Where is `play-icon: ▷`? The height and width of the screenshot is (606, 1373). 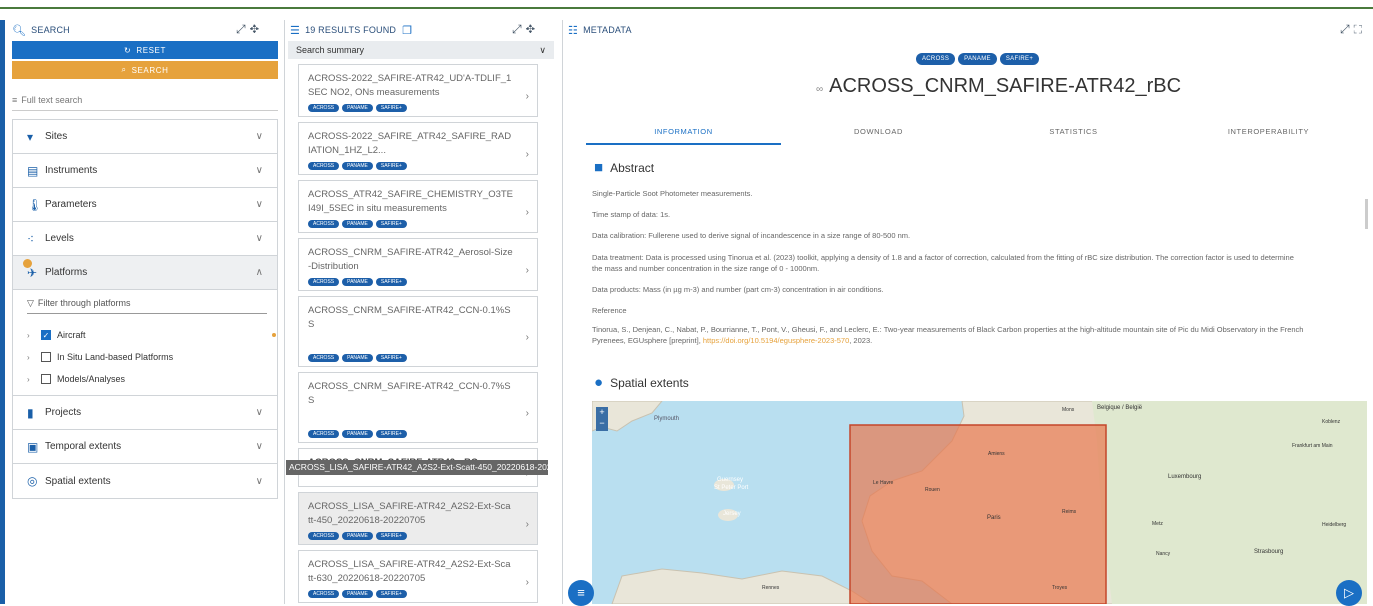 play-icon: ▷ is located at coordinates (1349, 592).